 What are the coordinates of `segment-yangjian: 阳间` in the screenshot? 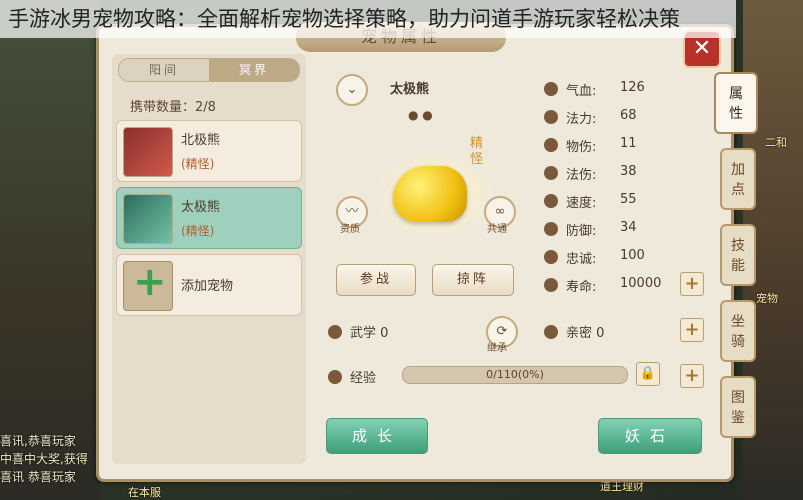 It's located at (164, 70).